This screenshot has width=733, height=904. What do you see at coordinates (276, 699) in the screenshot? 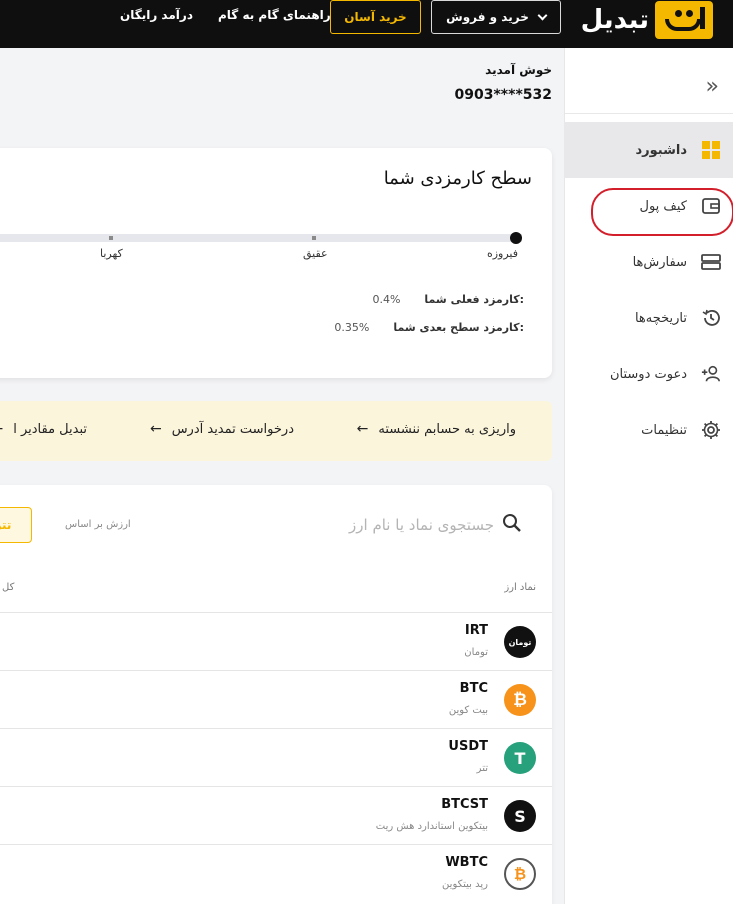
I see `table-row: ₿ BTC بیت کوین` at bounding box center [276, 699].